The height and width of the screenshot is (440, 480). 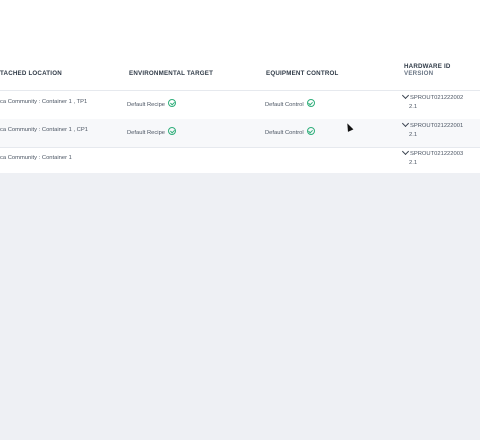 I want to click on header-environmental-target: ENVIRONMENTAL TARGET, so click(x=171, y=73).